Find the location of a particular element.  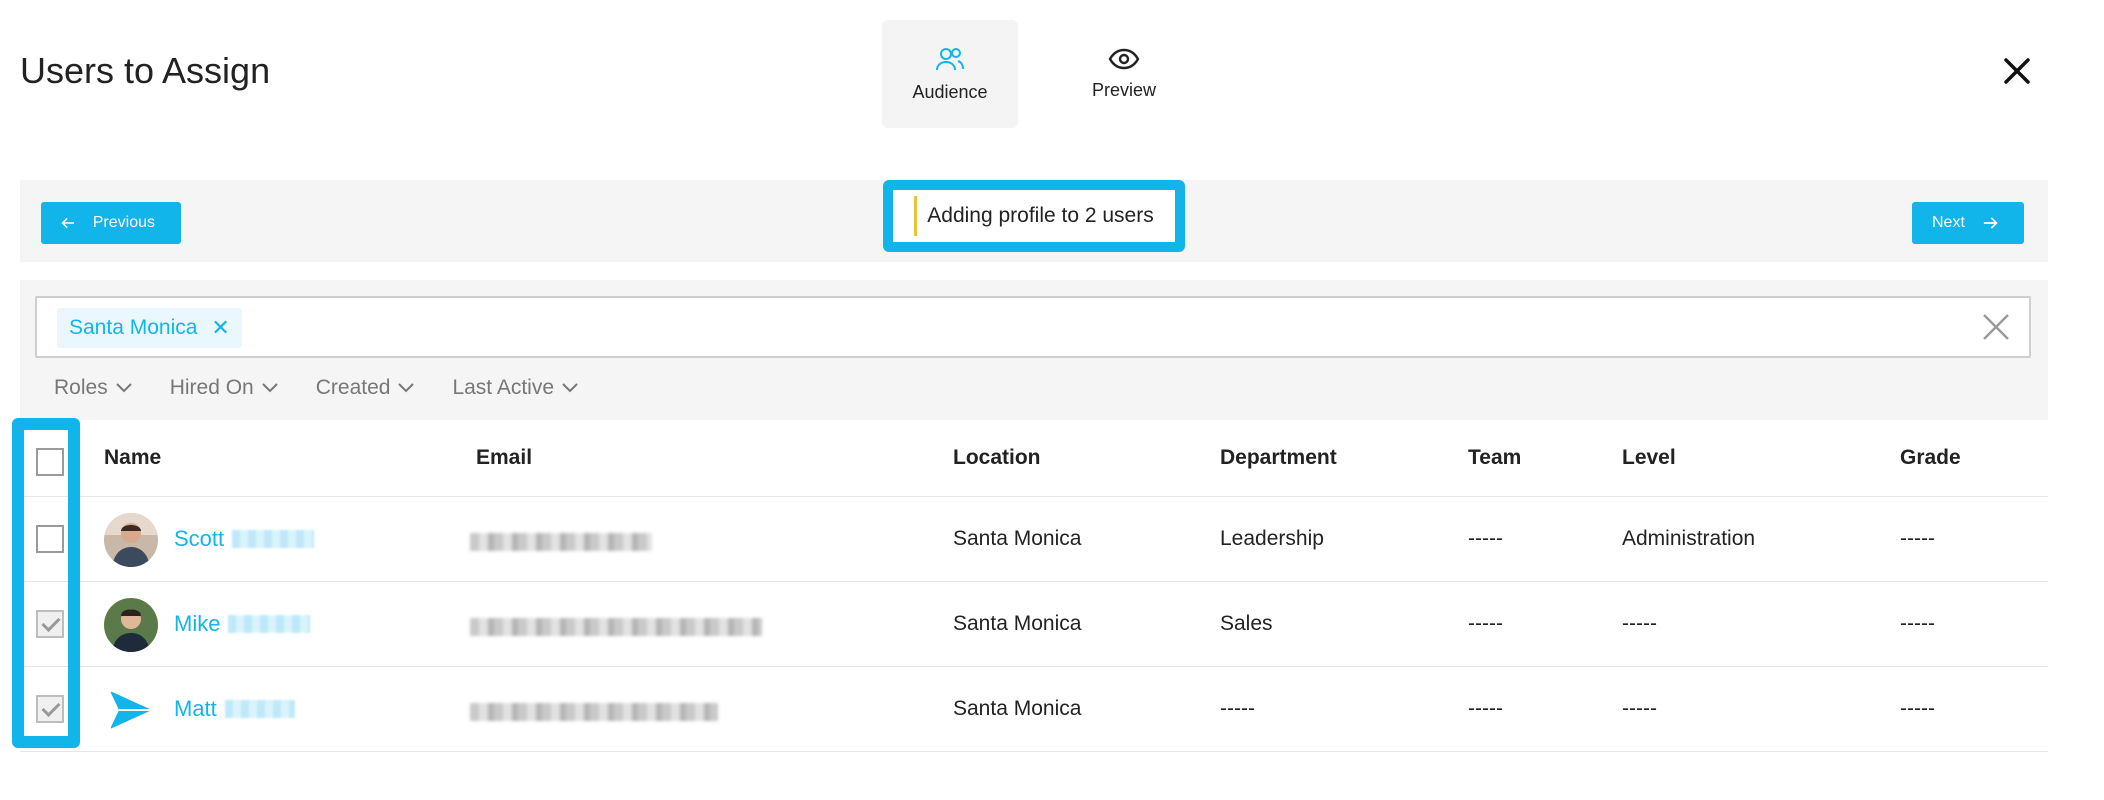

user-name-link: Mike is located at coordinates (242, 624).